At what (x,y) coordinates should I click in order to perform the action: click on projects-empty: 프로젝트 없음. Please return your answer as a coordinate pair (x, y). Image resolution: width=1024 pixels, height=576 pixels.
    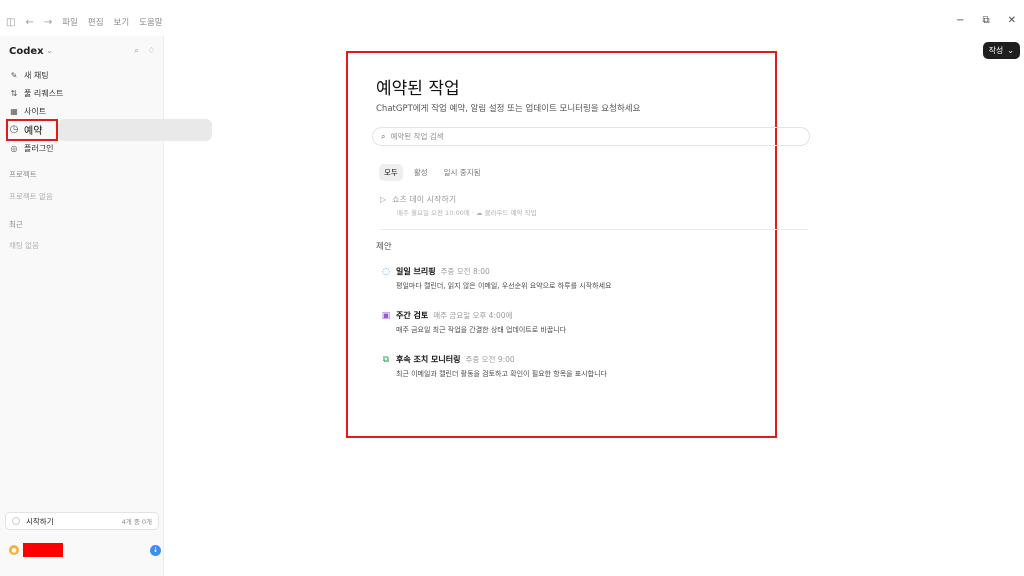
    Looking at the image, I should click on (31, 196).